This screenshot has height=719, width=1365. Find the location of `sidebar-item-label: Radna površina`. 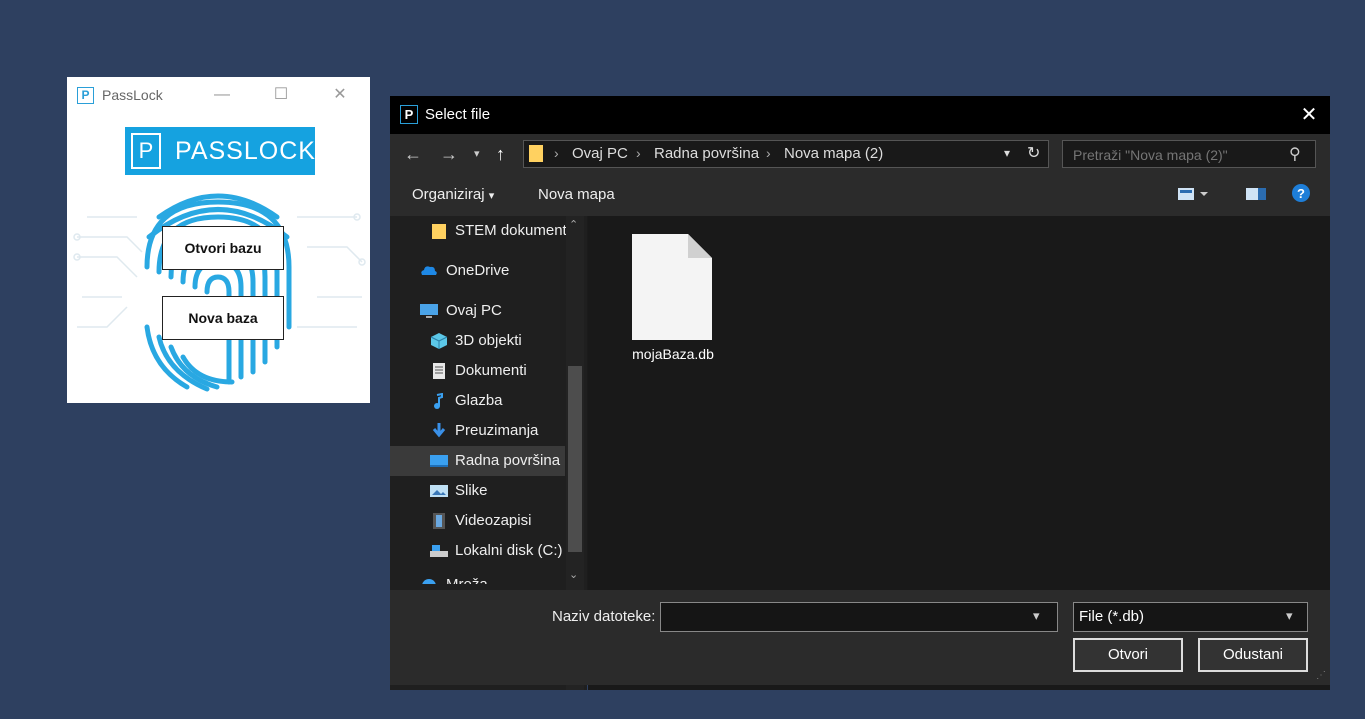

sidebar-item-label: Radna površina is located at coordinates (508, 460).